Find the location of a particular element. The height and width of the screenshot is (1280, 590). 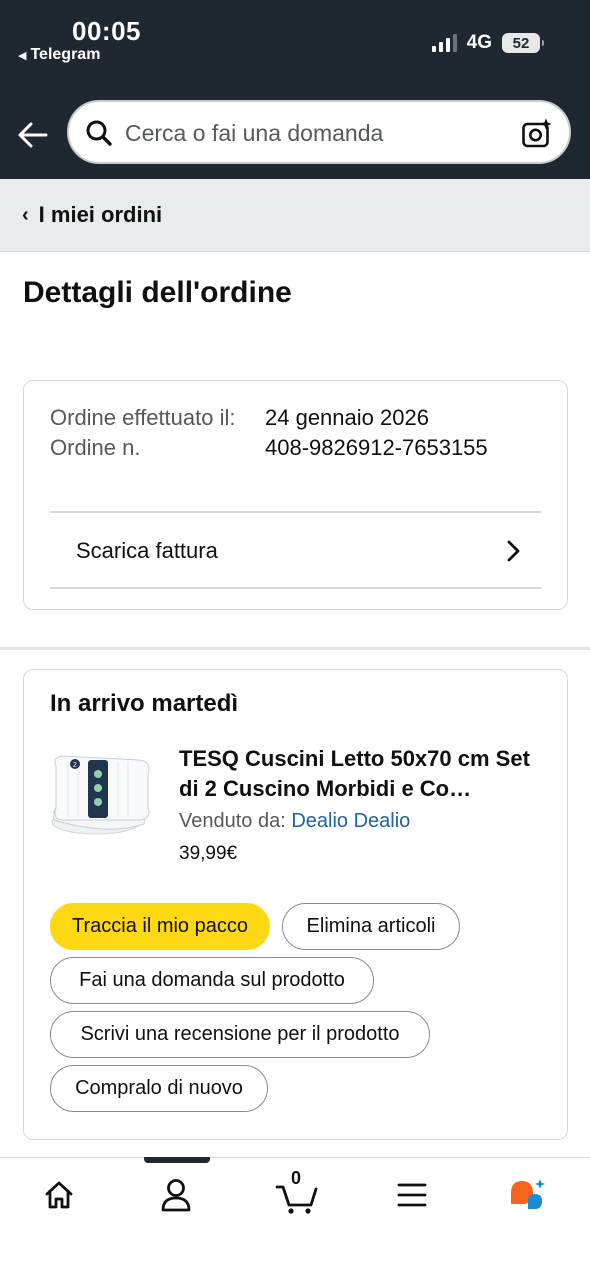

seller-link: Dealio Dealio is located at coordinates (350, 821).